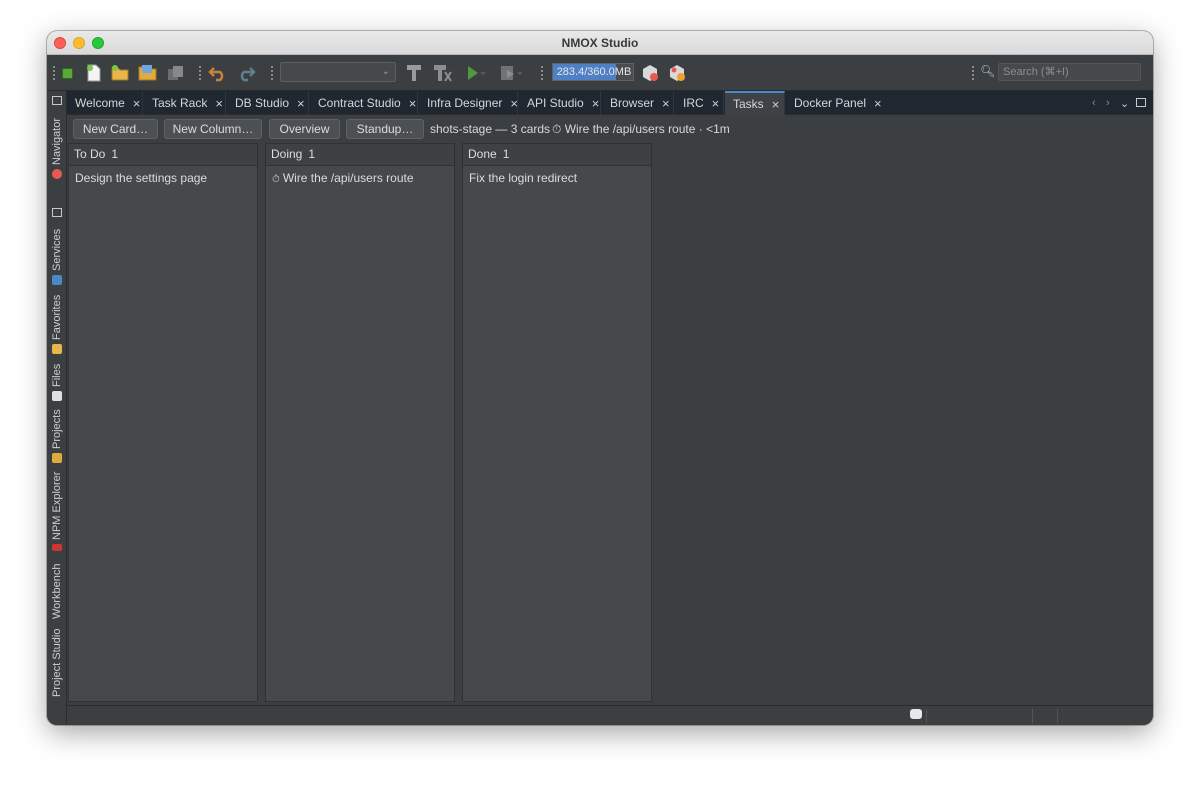  I want to click on column-header: Doing 1, so click(360, 155).